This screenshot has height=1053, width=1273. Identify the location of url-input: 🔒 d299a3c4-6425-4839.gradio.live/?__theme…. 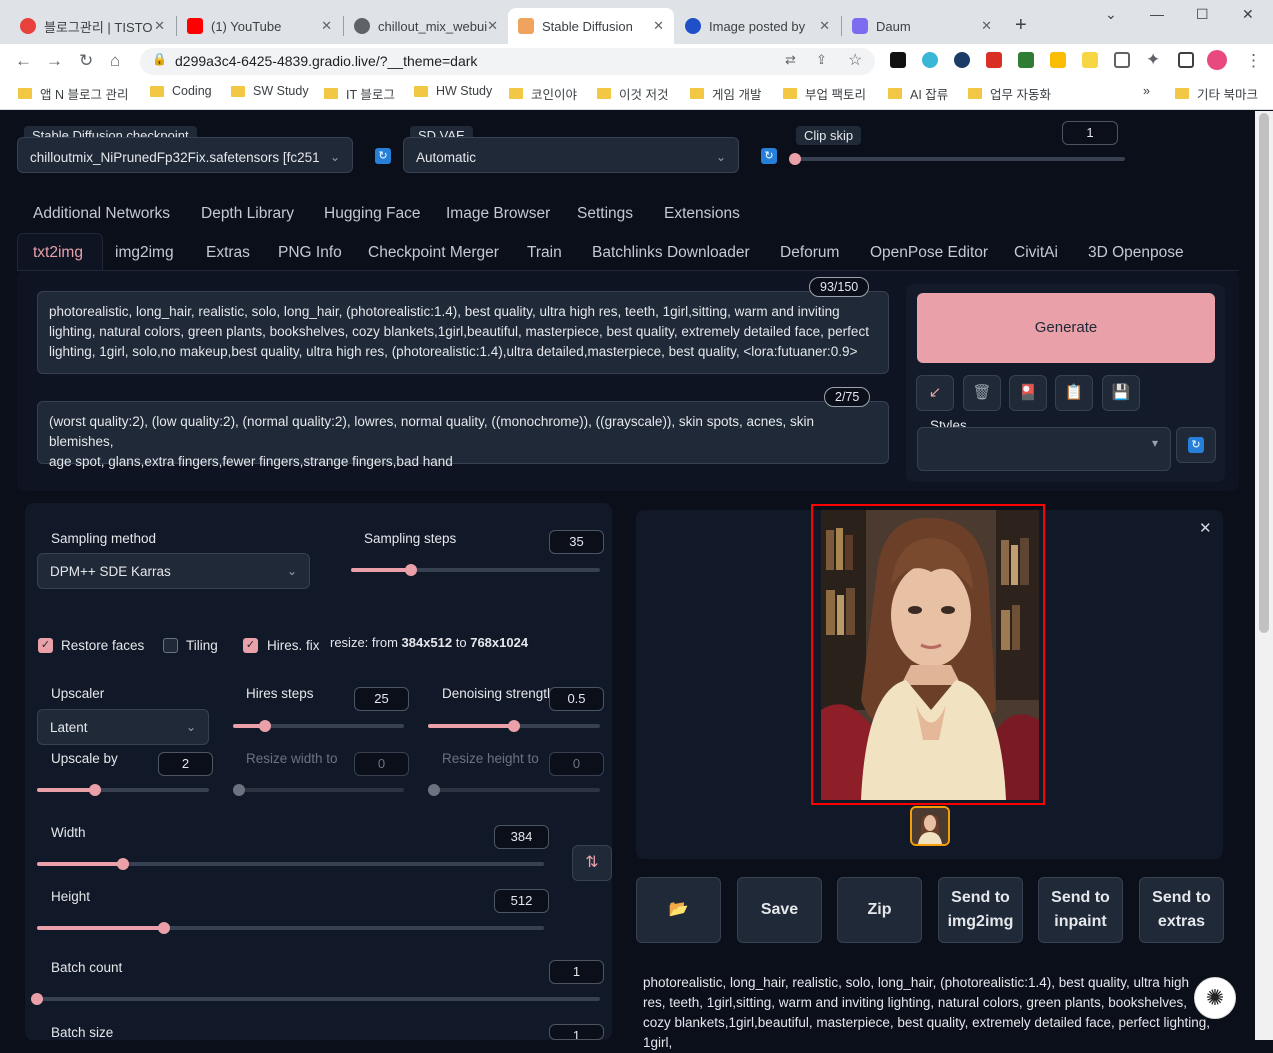
(507, 61).